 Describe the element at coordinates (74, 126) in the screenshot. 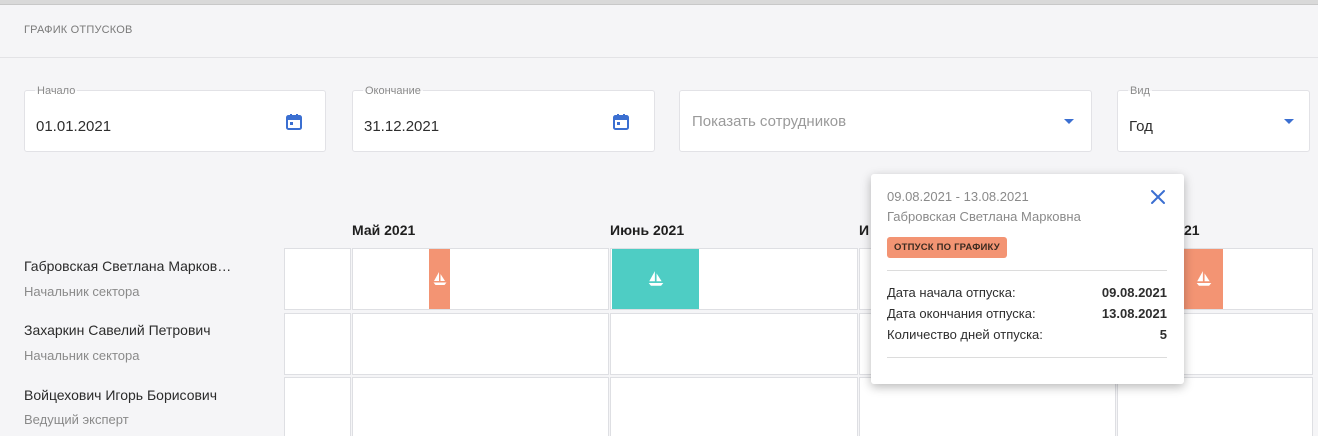

I see `start-date-value: 01.01.2021` at that location.